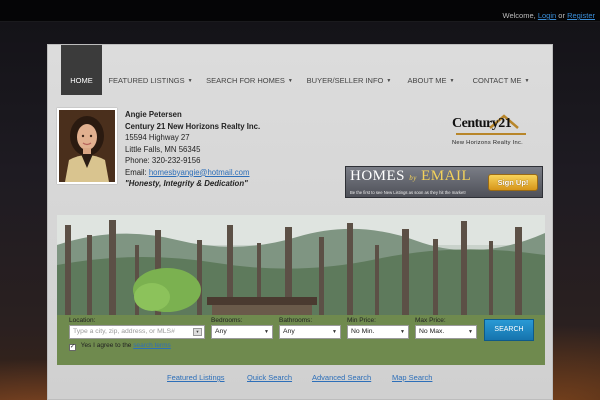 Image resolution: width=600 pixels, height=400 pixels. What do you see at coordinates (186, 183) in the screenshot?
I see `agent-motto: "Honesty, Integrity & Dedication"` at bounding box center [186, 183].